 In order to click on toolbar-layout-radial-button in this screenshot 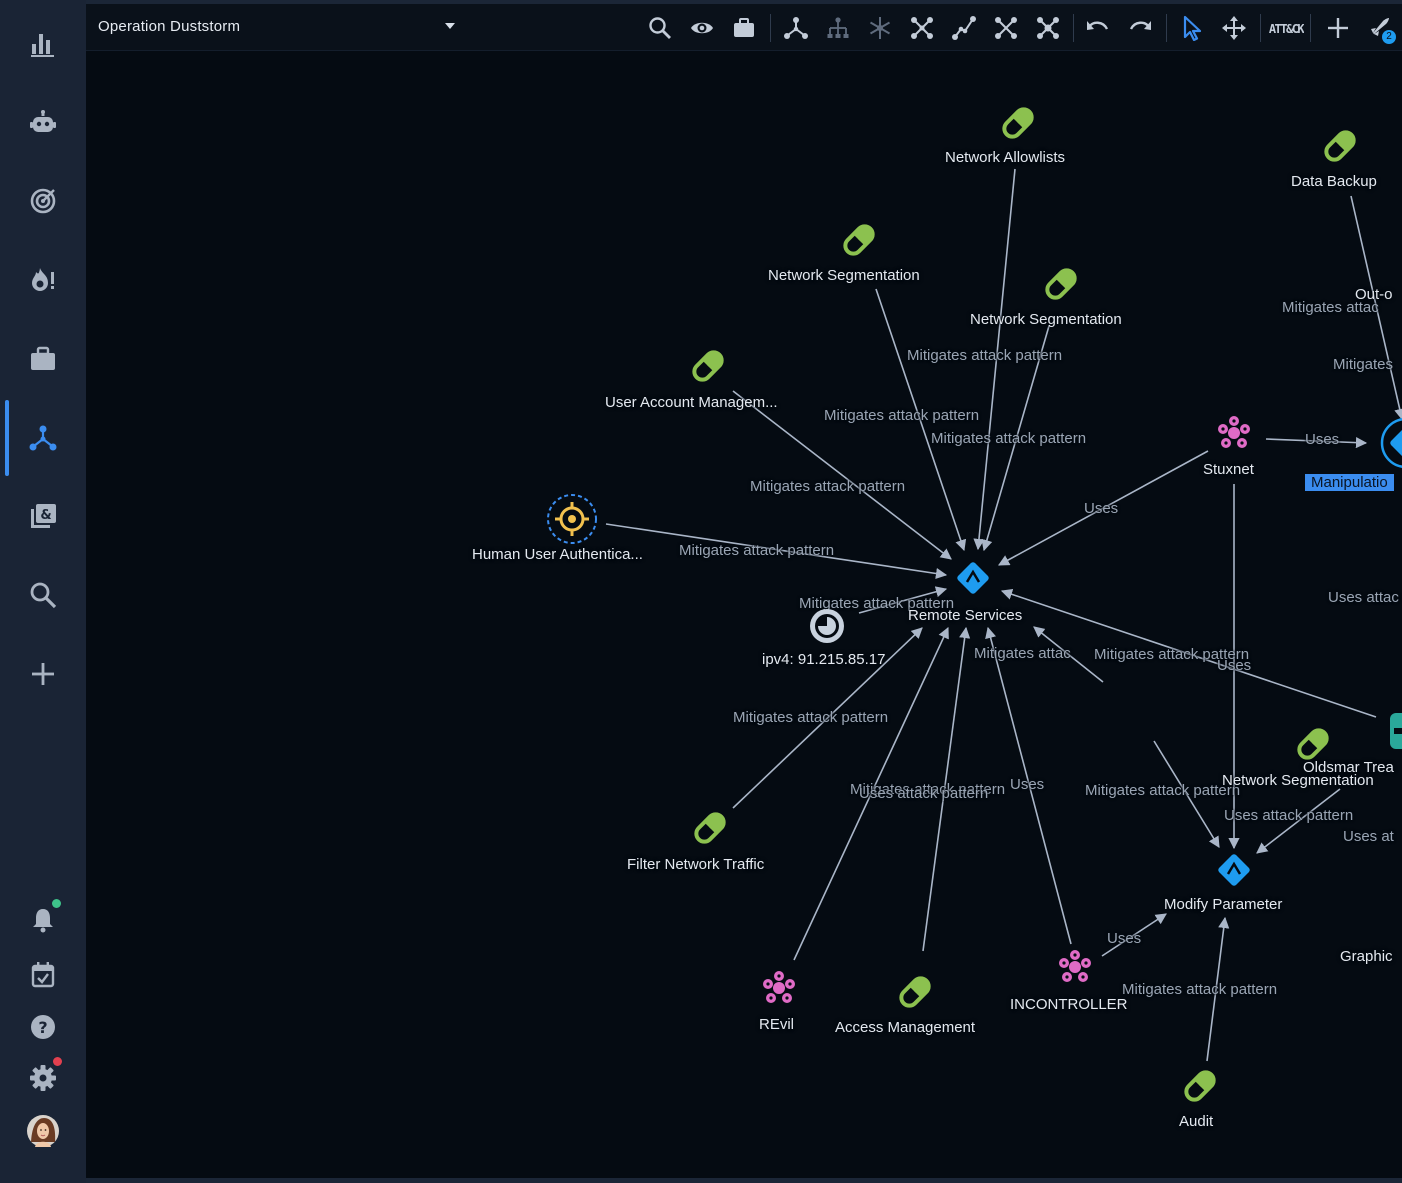, I will do `click(880, 28)`.